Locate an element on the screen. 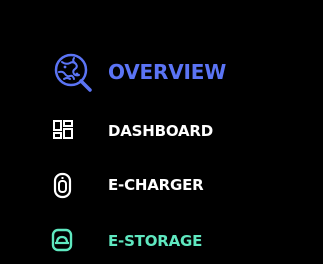  charger-icon is located at coordinates (63, 186).